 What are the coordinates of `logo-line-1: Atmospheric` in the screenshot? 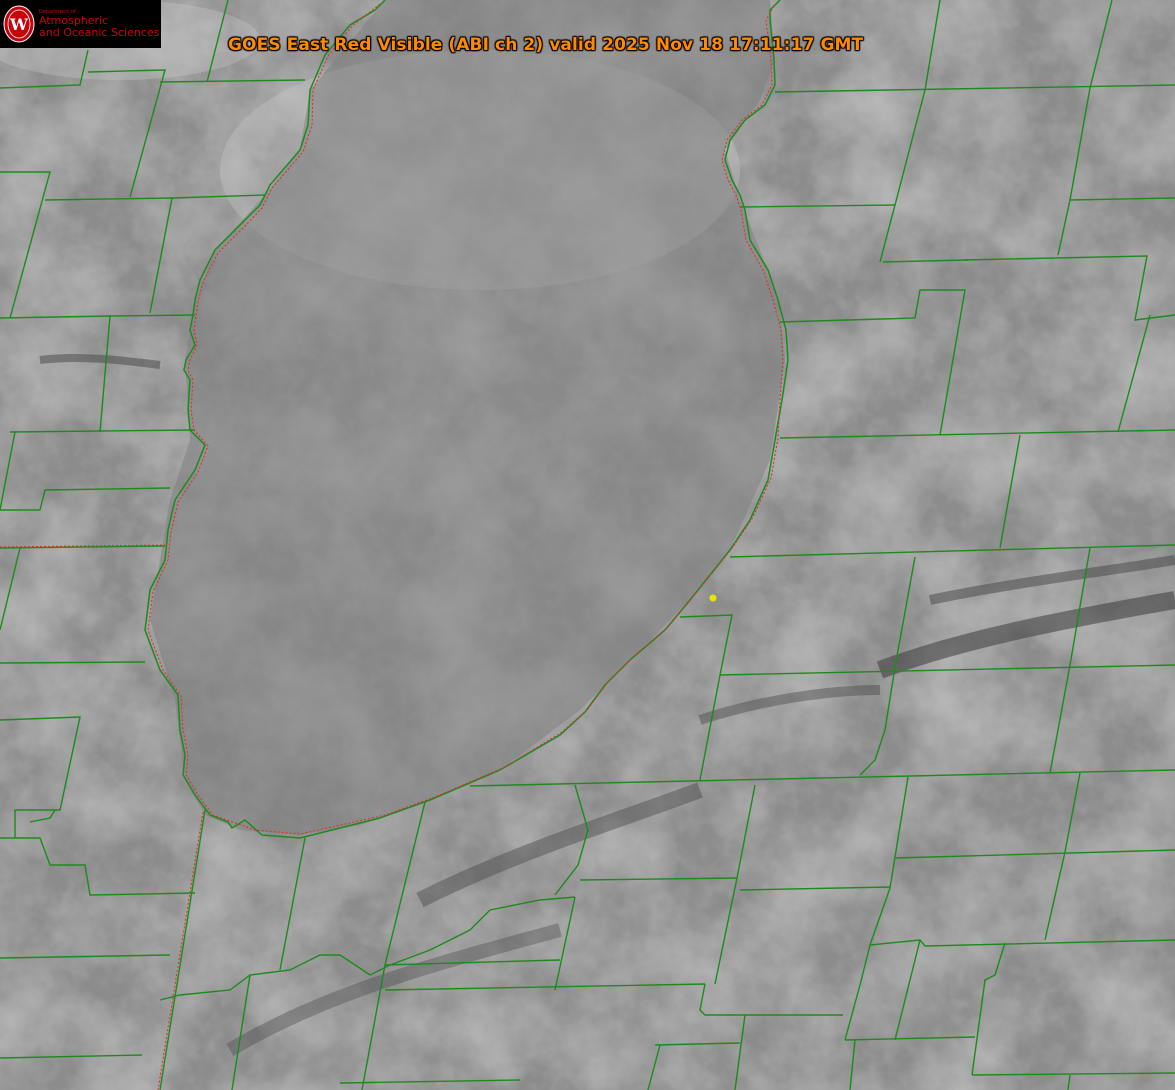 It's located at (74, 21).